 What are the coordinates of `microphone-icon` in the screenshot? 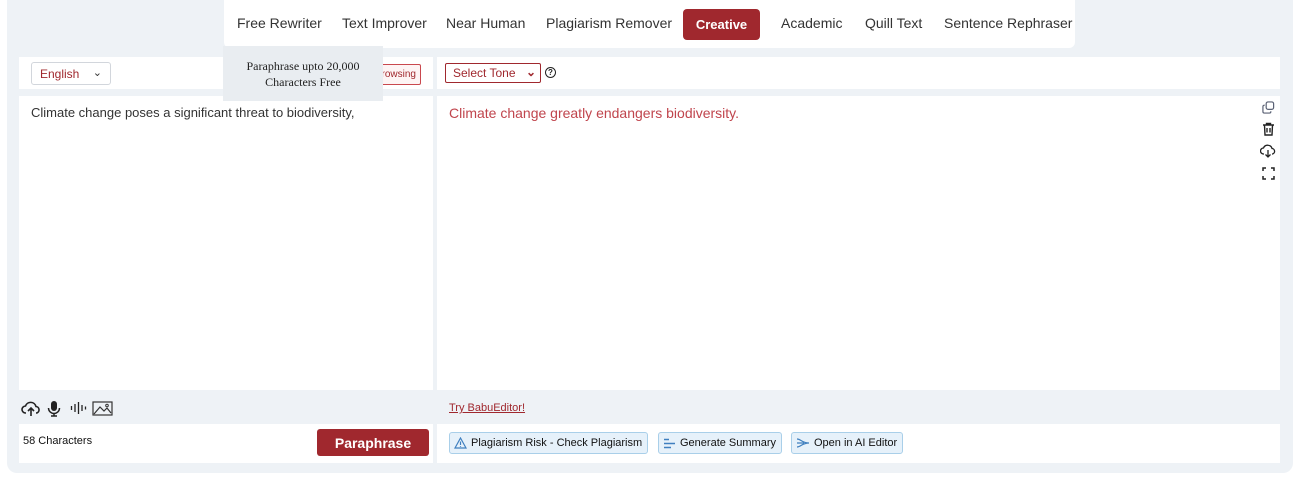 It's located at (54, 408).